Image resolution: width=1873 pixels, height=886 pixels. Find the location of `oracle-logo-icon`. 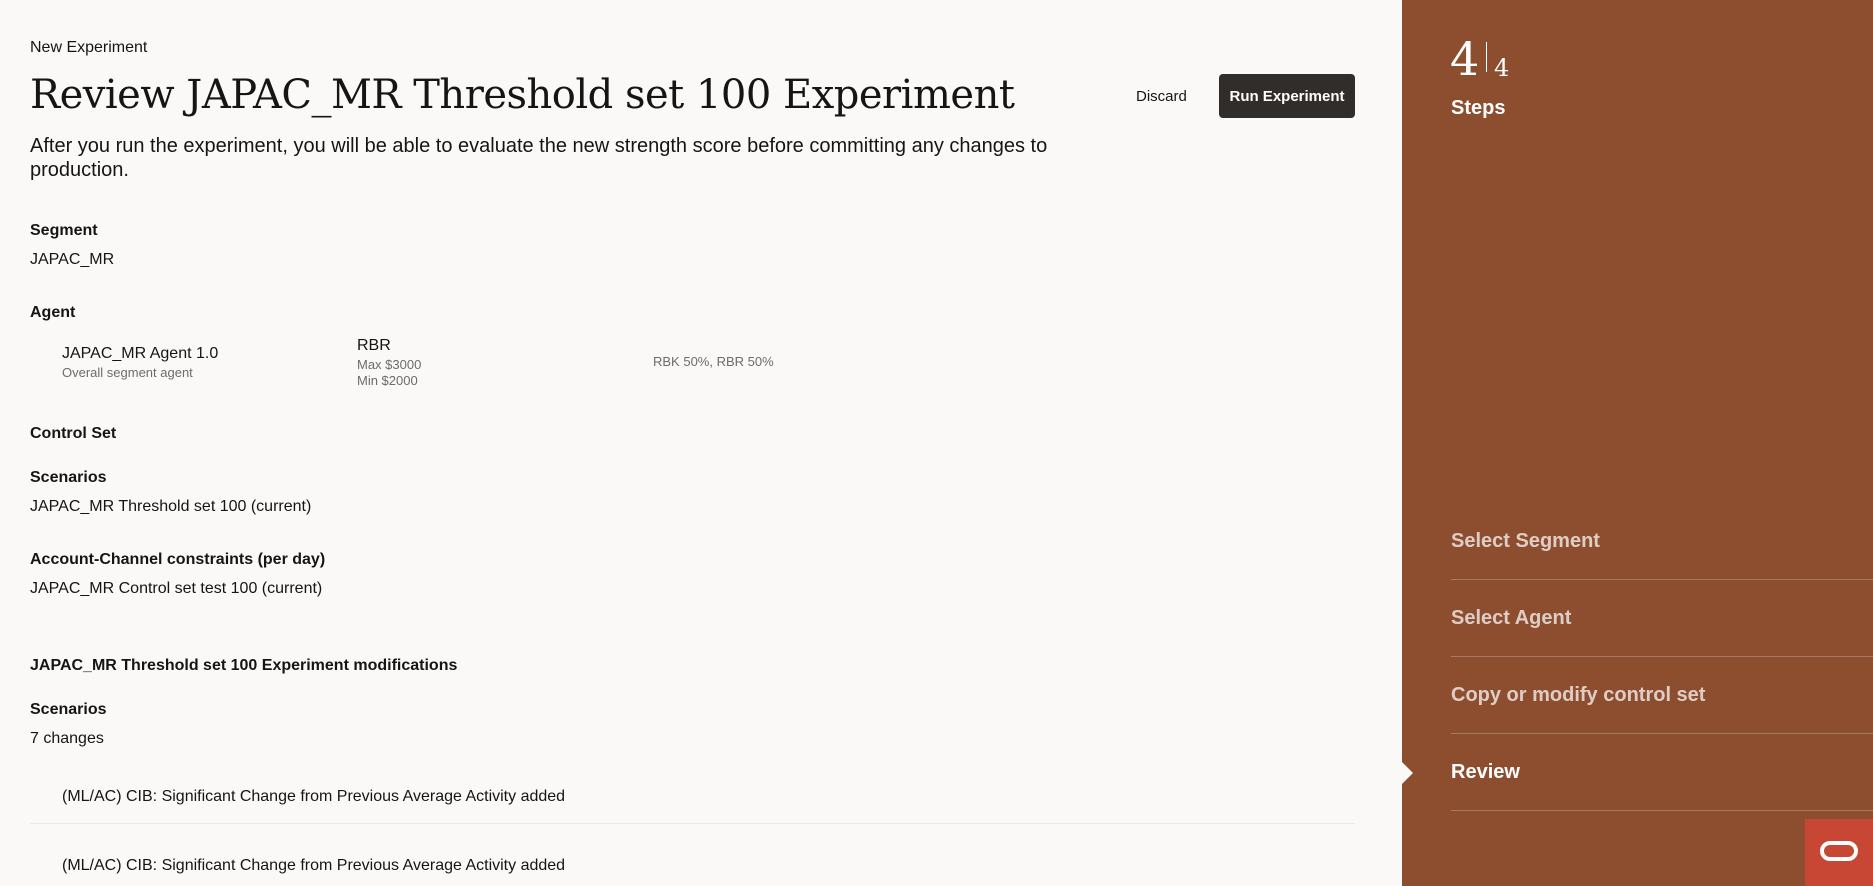

oracle-logo-icon is located at coordinates (1839, 852).